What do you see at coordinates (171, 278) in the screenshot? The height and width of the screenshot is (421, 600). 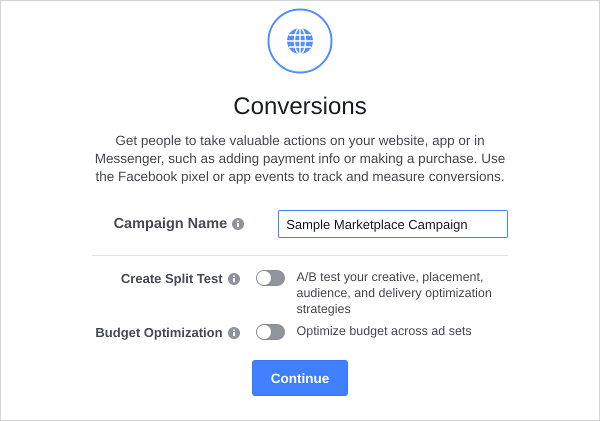 I see `option-label: Create Split Test` at bounding box center [171, 278].